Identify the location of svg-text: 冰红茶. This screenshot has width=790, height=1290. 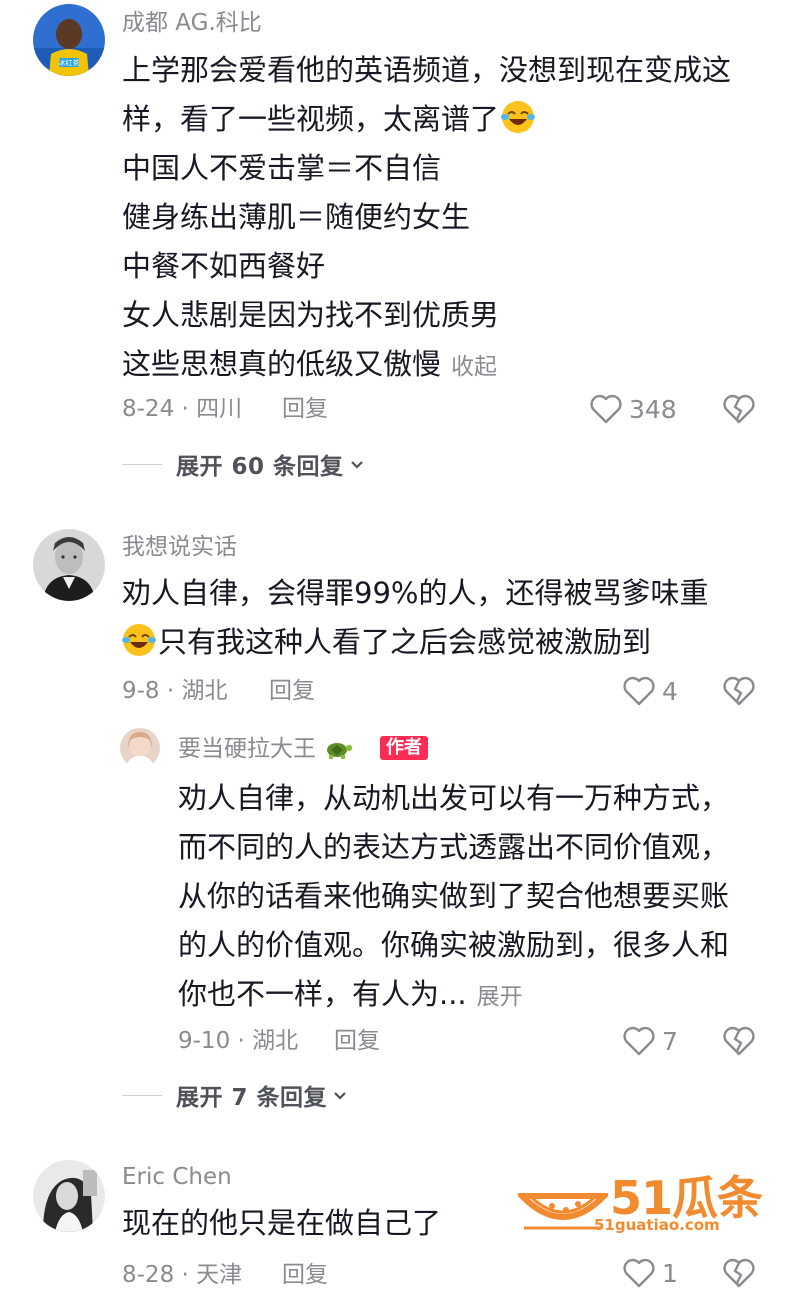
(69, 62).